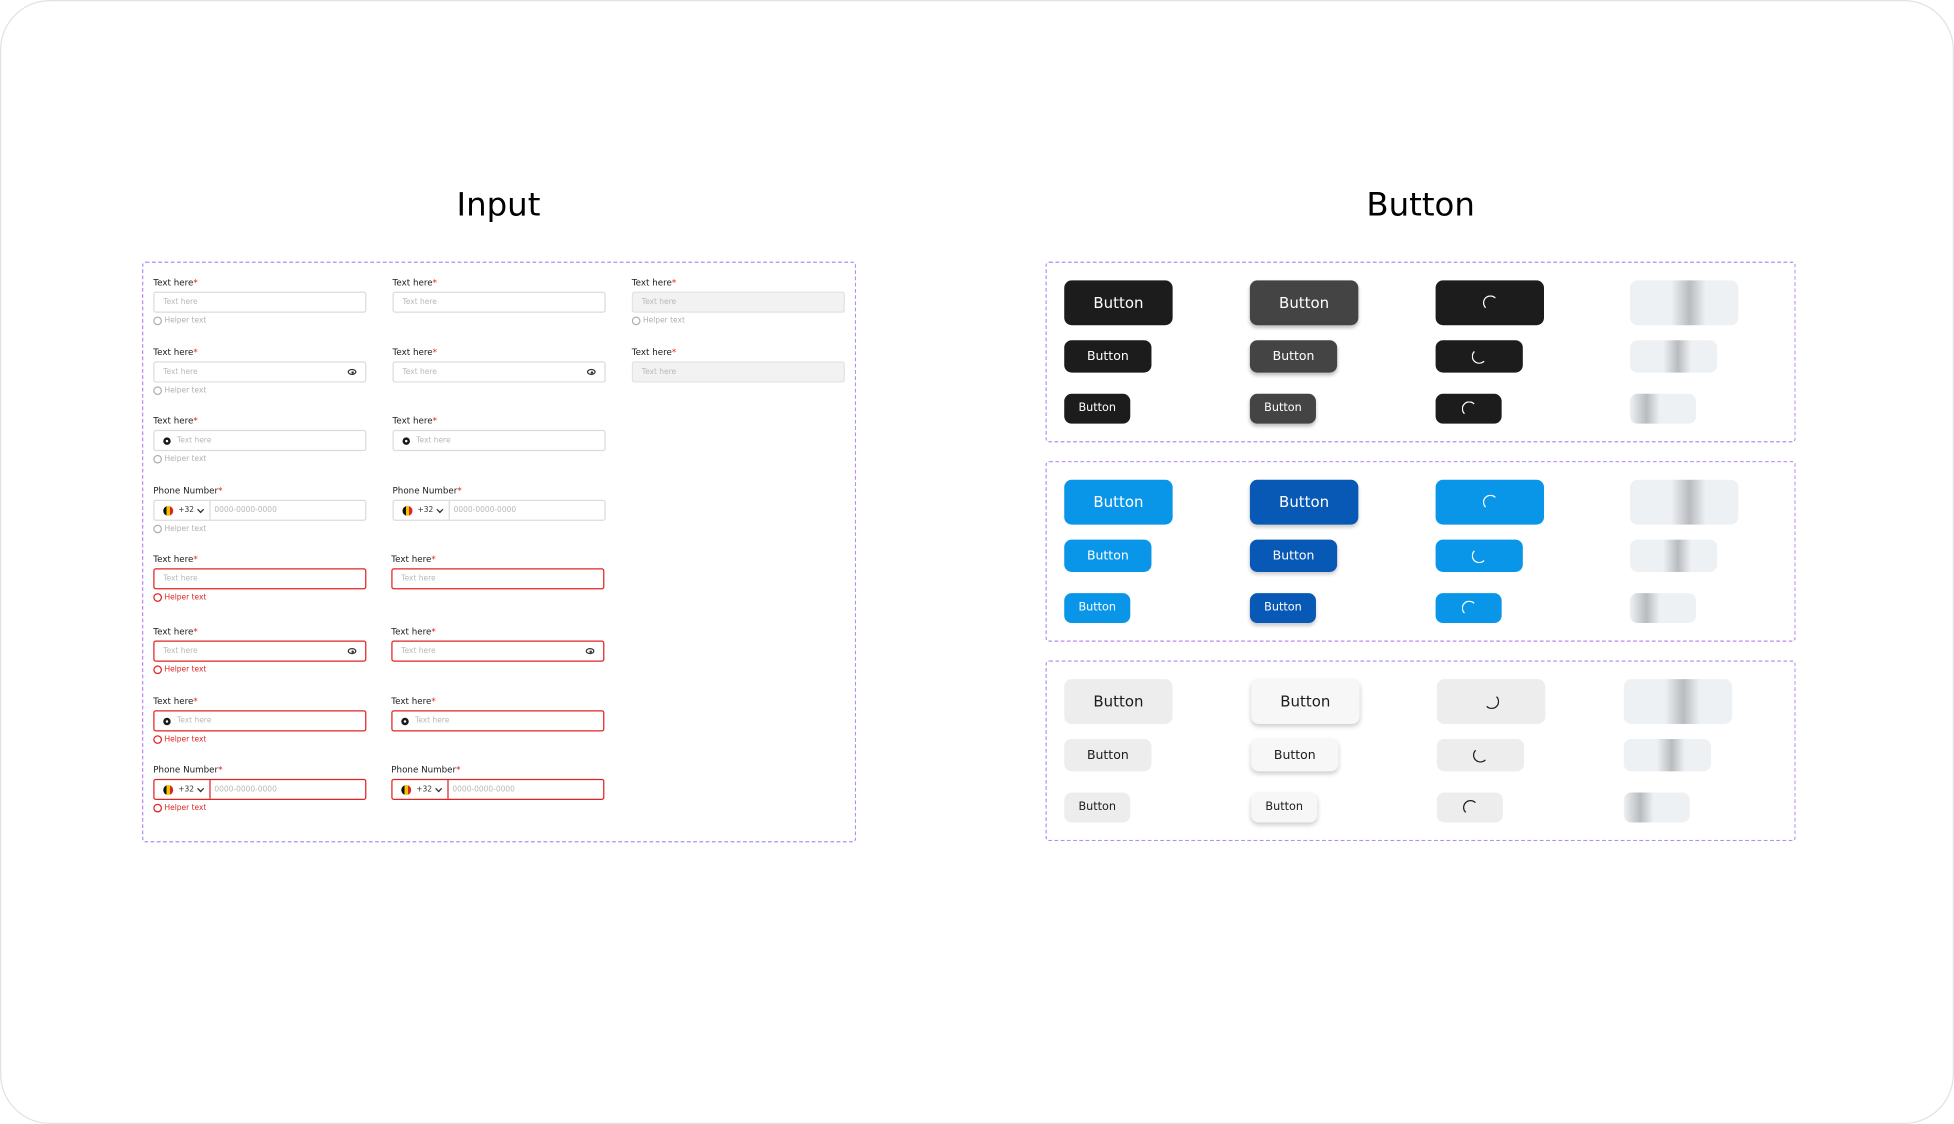 The height and width of the screenshot is (1124, 1954). Describe the element at coordinates (1097, 807) in the screenshot. I see `secondary-button-small: Button` at that location.